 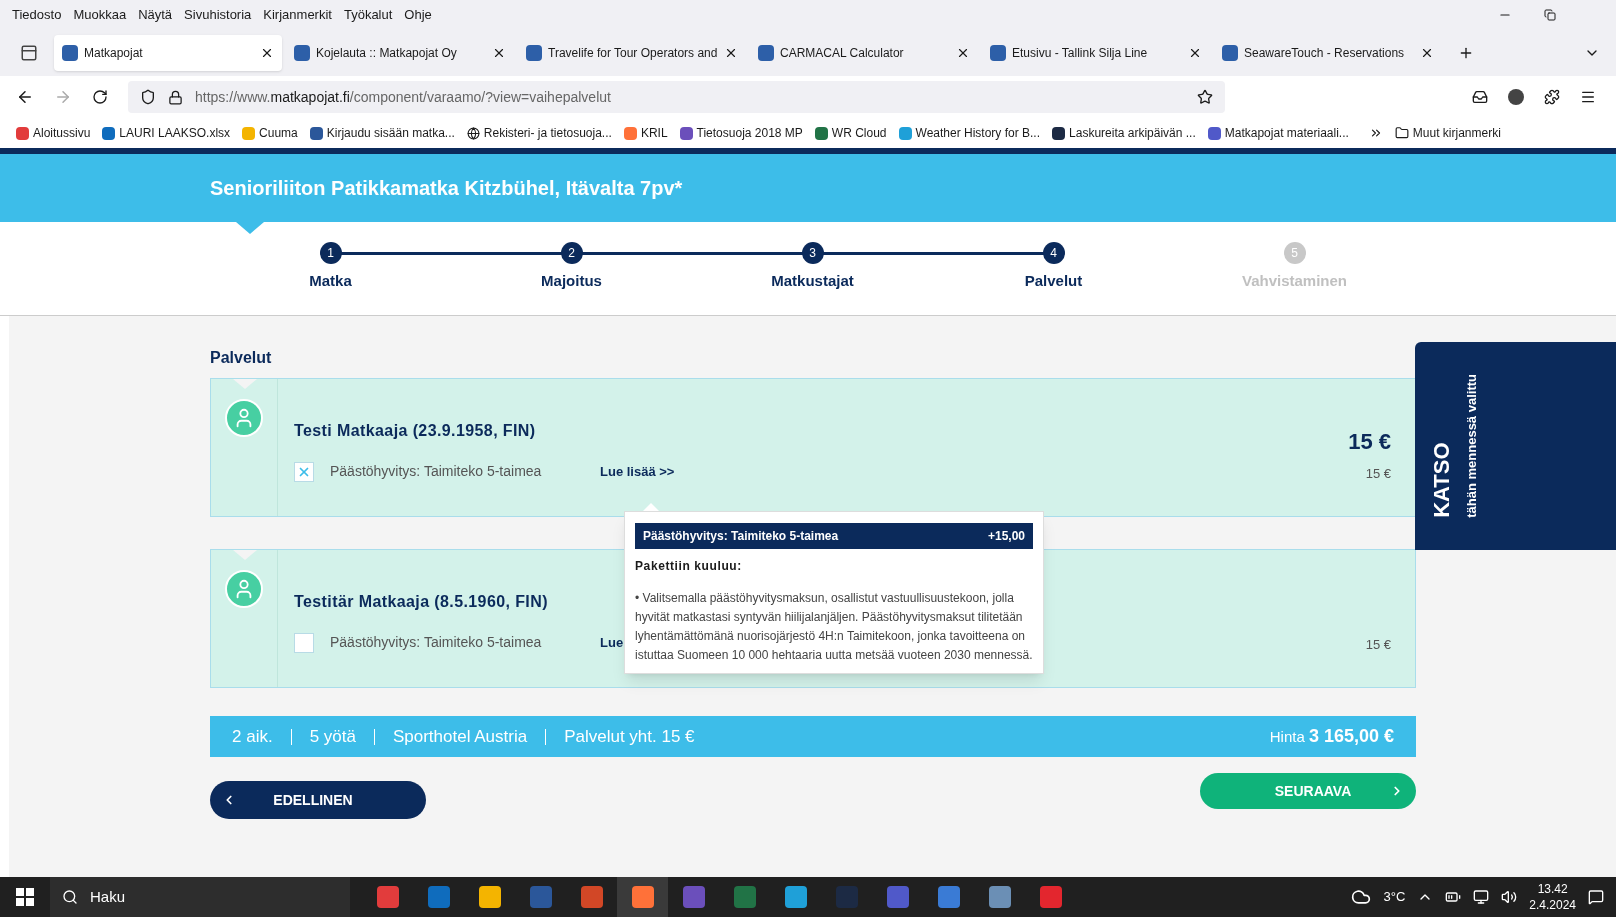 I want to click on summary-item: 2 aik., so click(x=252, y=736).